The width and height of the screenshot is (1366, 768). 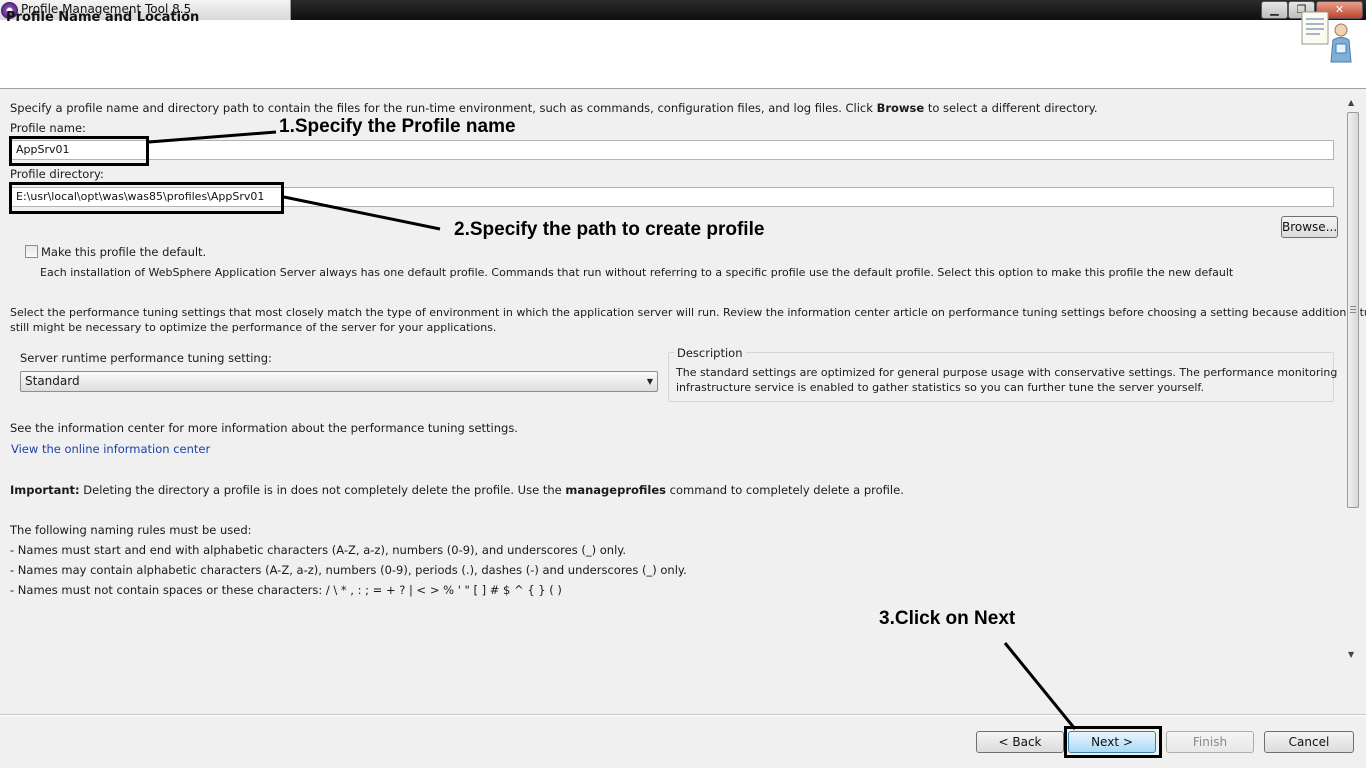 What do you see at coordinates (397, 126) in the screenshot?
I see `annotation-step-1: 1.Specify the Profile name` at bounding box center [397, 126].